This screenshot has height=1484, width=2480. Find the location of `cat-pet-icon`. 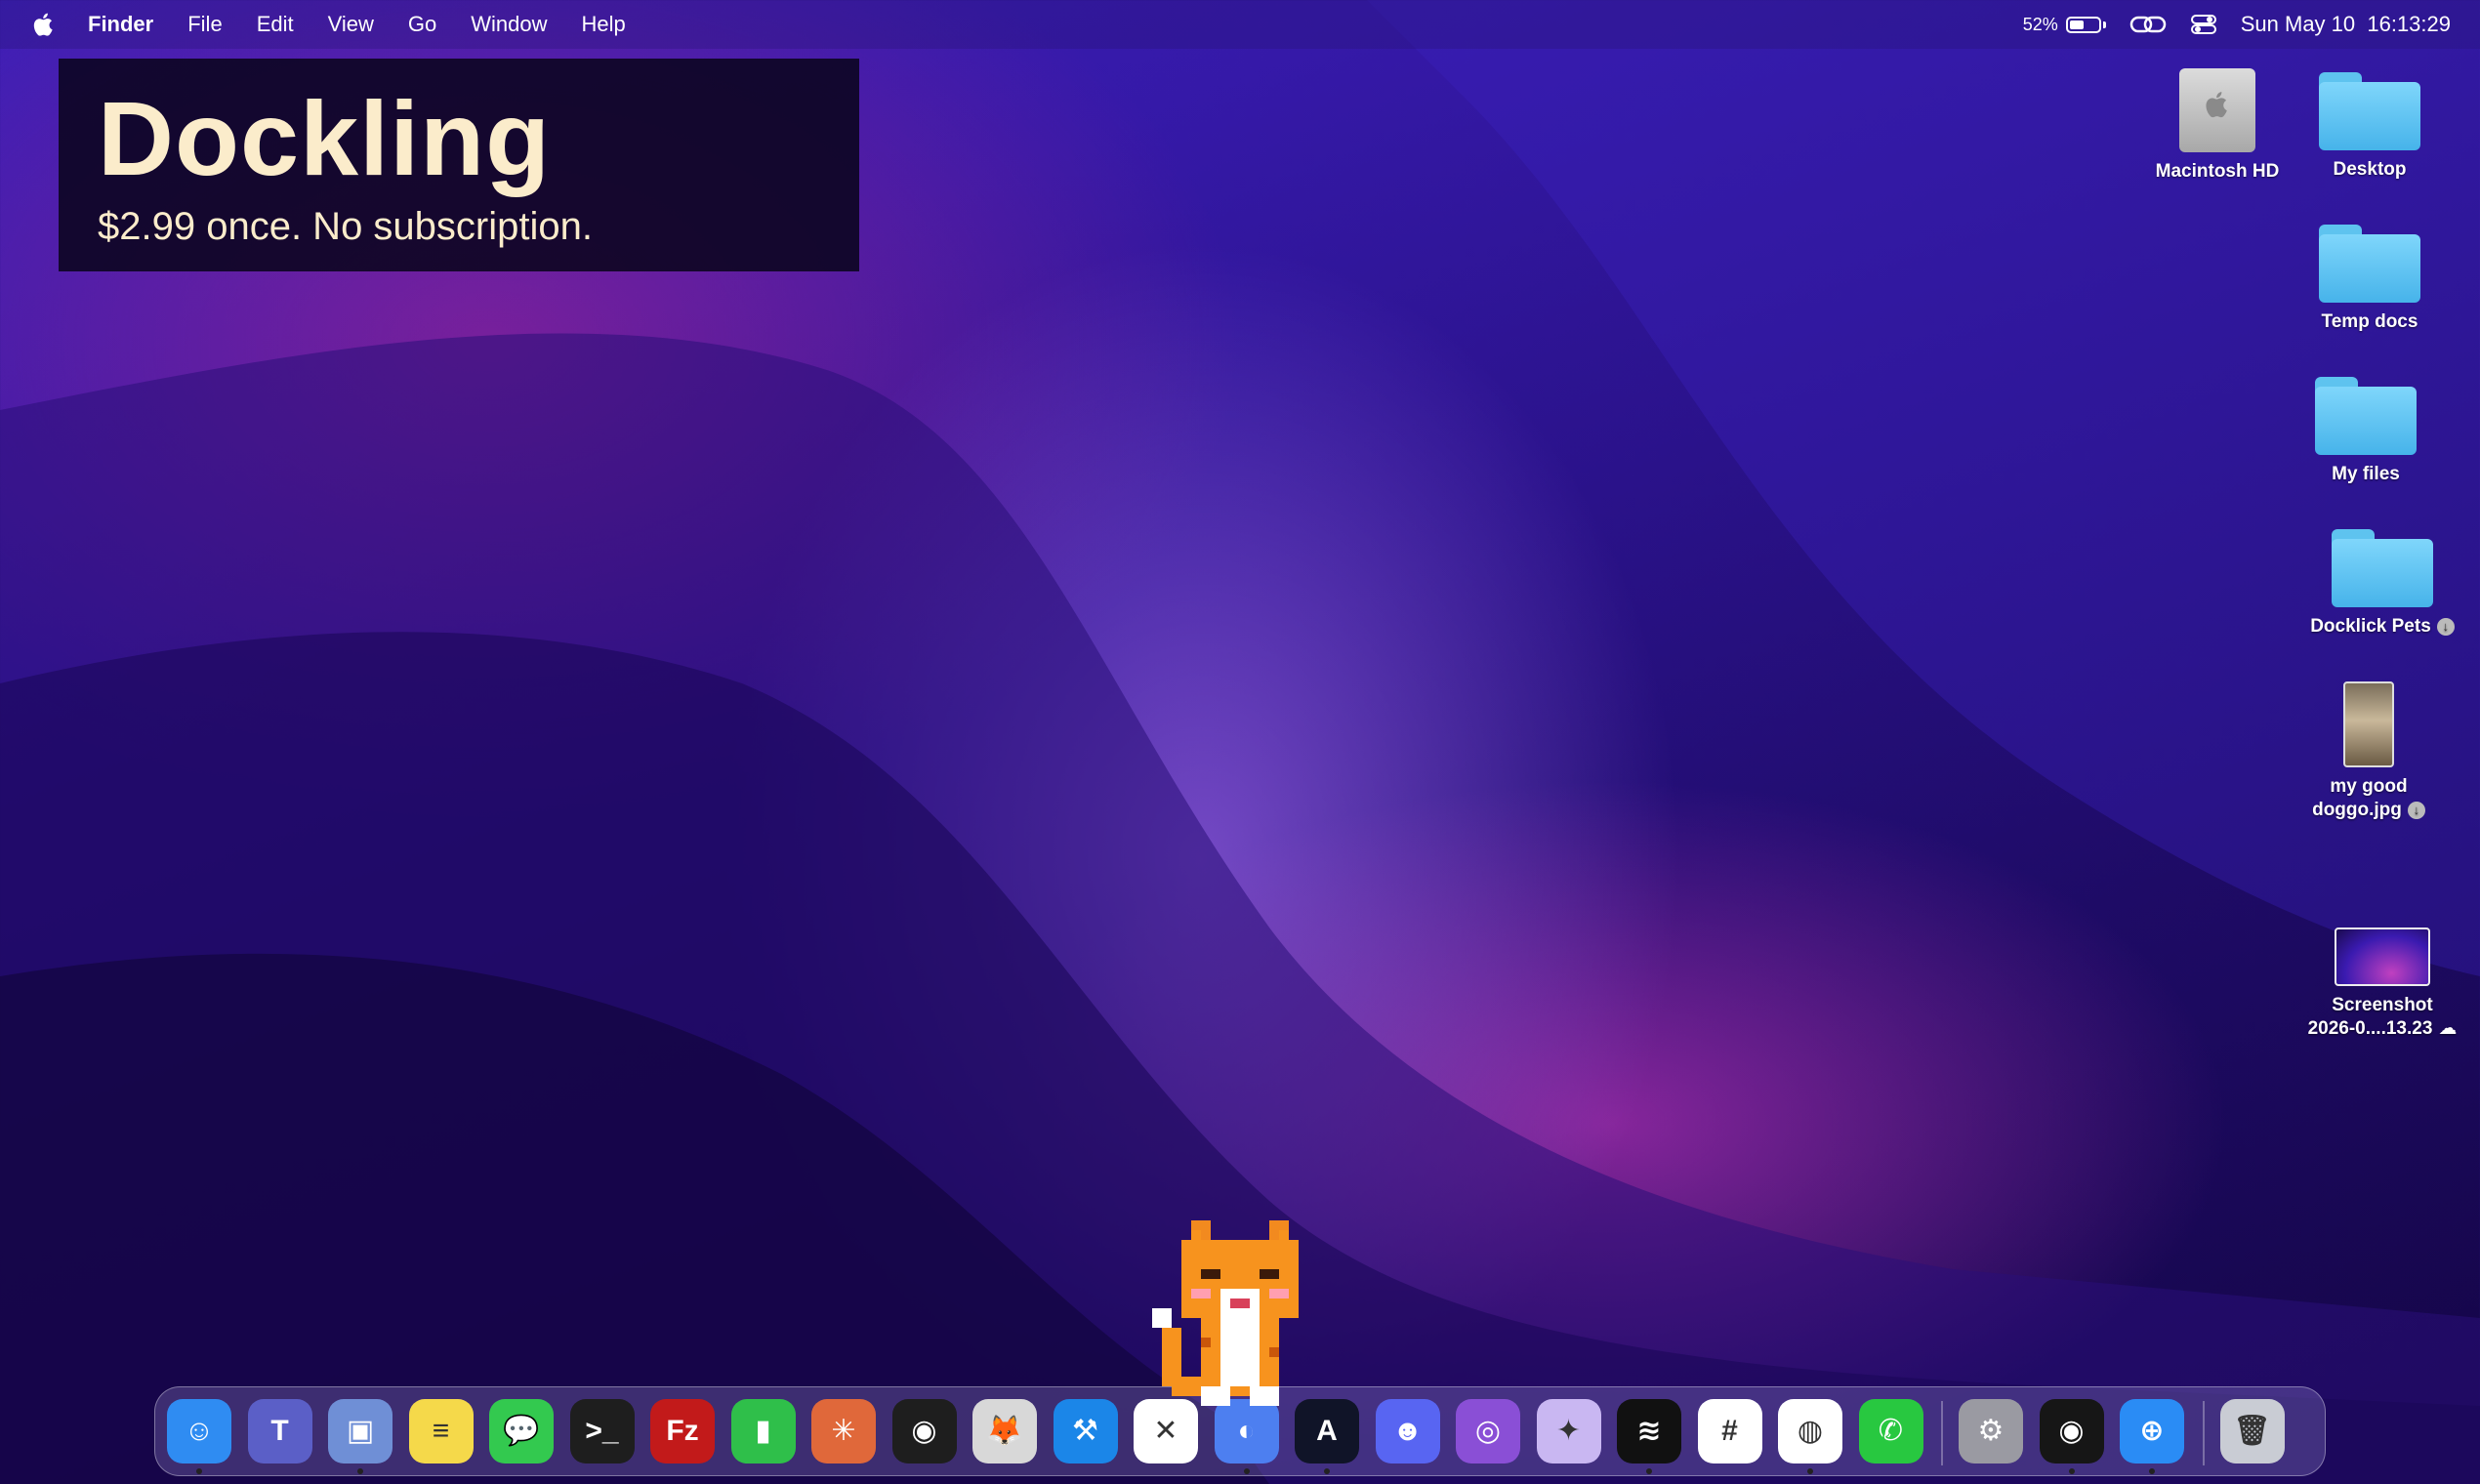

cat-pet-icon is located at coordinates (1240, 1308).